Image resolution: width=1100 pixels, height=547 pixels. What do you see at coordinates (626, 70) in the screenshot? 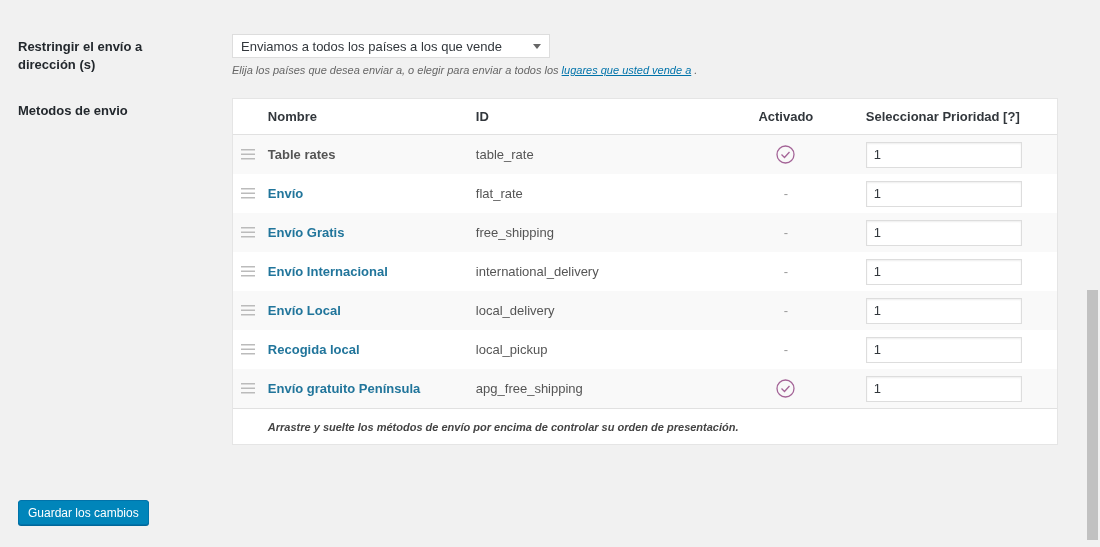
I see `help-link: lugares que usted vende a` at bounding box center [626, 70].